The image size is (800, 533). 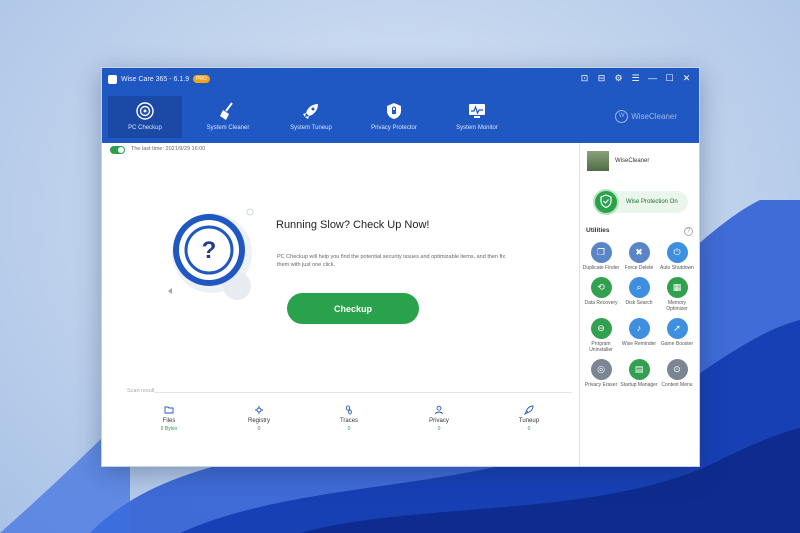 I want to click on utilities-title: Utilities, so click(x=598, y=230).